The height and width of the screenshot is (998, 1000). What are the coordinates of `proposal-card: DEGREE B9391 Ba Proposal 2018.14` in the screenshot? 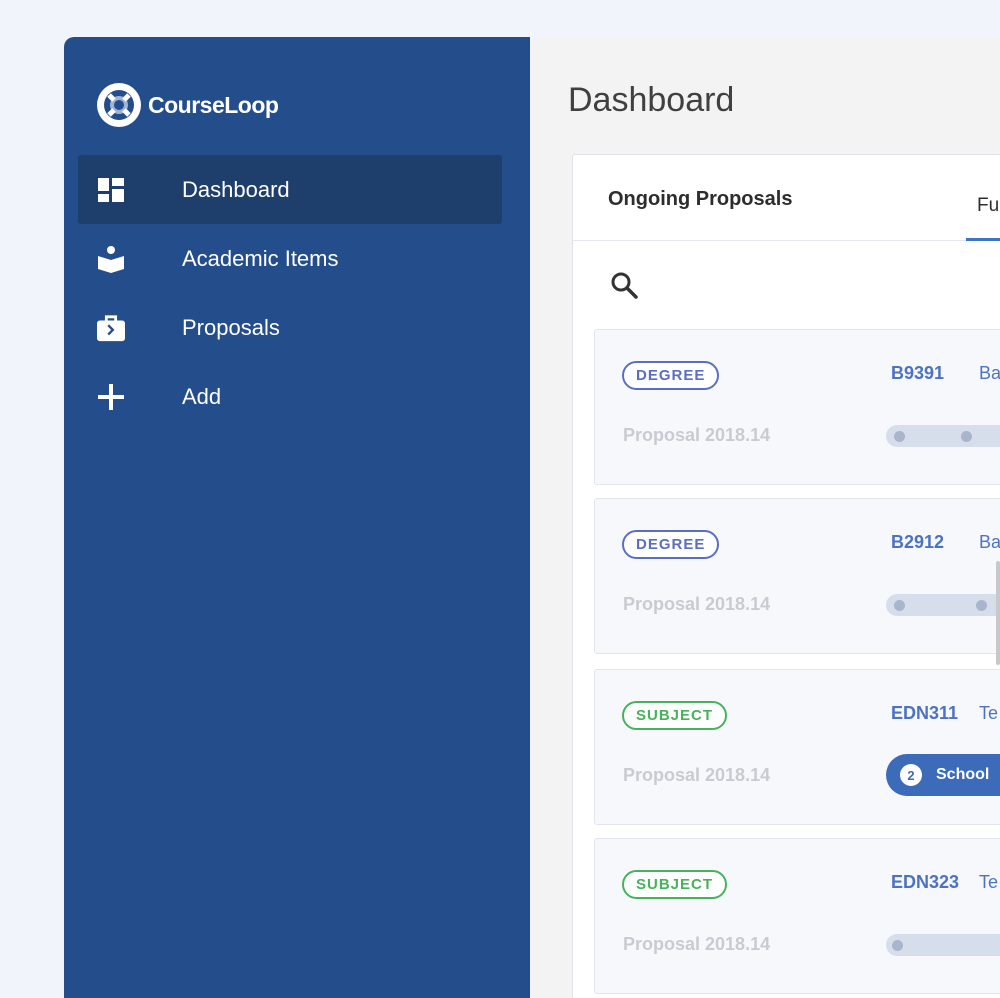 It's located at (797, 407).